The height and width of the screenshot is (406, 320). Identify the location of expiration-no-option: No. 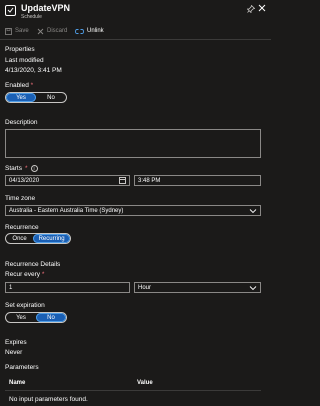
(51, 317).